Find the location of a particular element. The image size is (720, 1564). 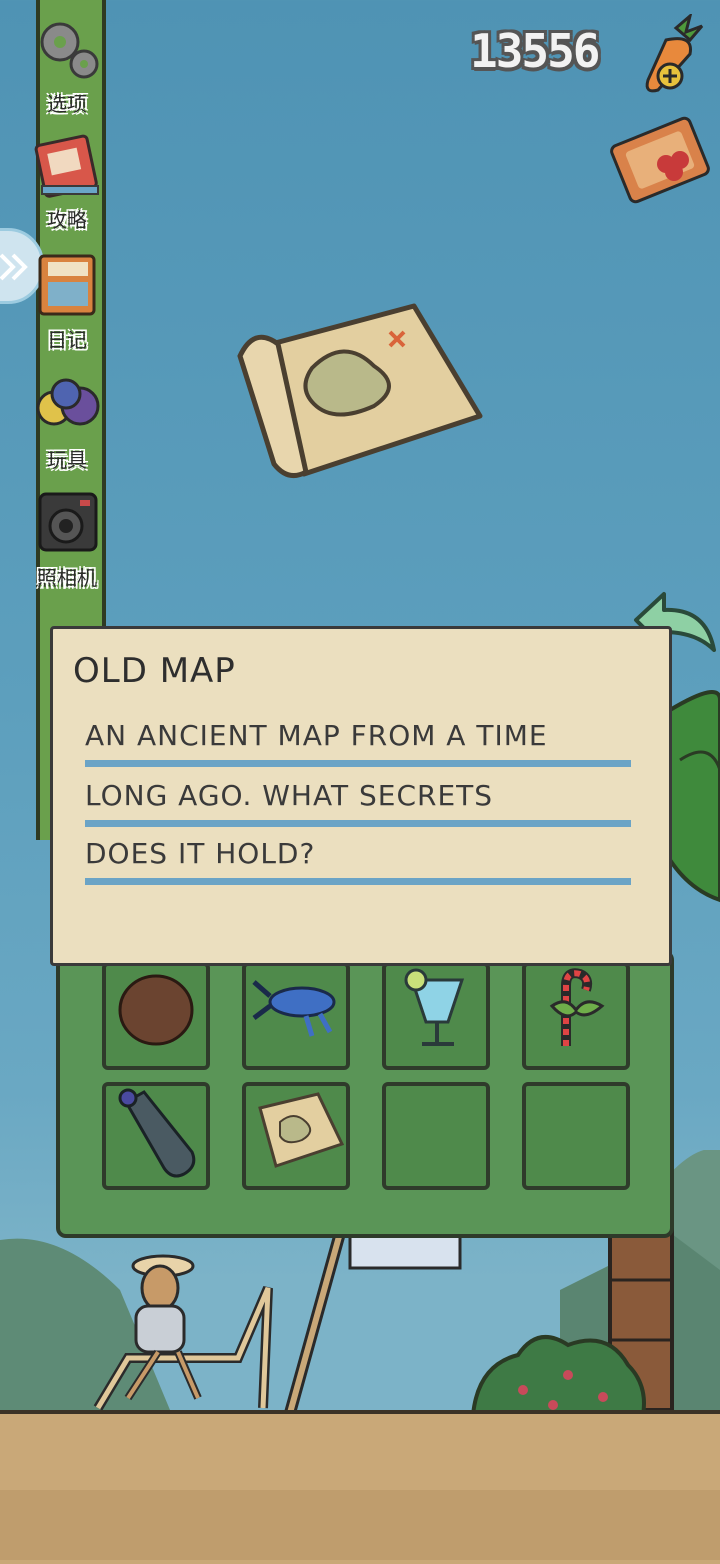

sidebar-item-guide: 攻略 is located at coordinates (67, 181).